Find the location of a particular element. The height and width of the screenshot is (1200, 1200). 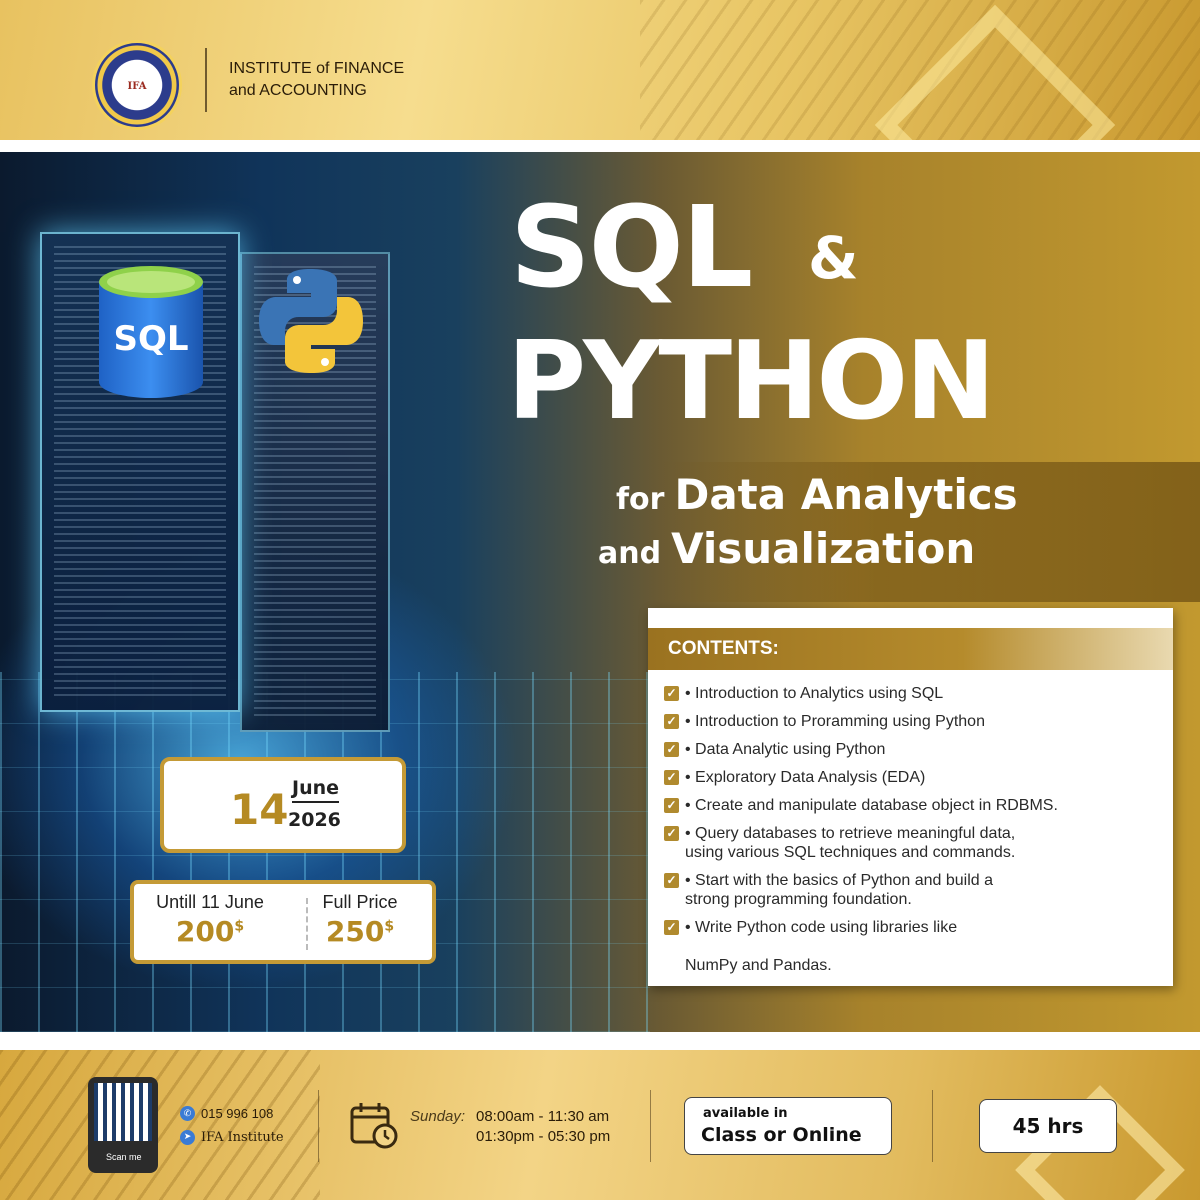

telegram-icon: ➤ is located at coordinates (187, 1137).